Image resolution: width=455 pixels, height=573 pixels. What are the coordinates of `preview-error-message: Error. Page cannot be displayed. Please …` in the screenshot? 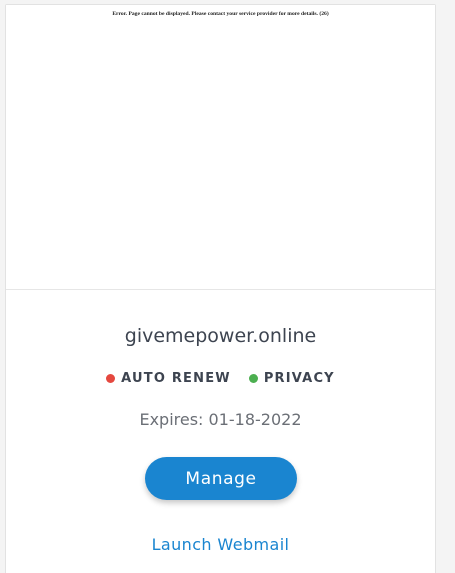 It's located at (220, 14).